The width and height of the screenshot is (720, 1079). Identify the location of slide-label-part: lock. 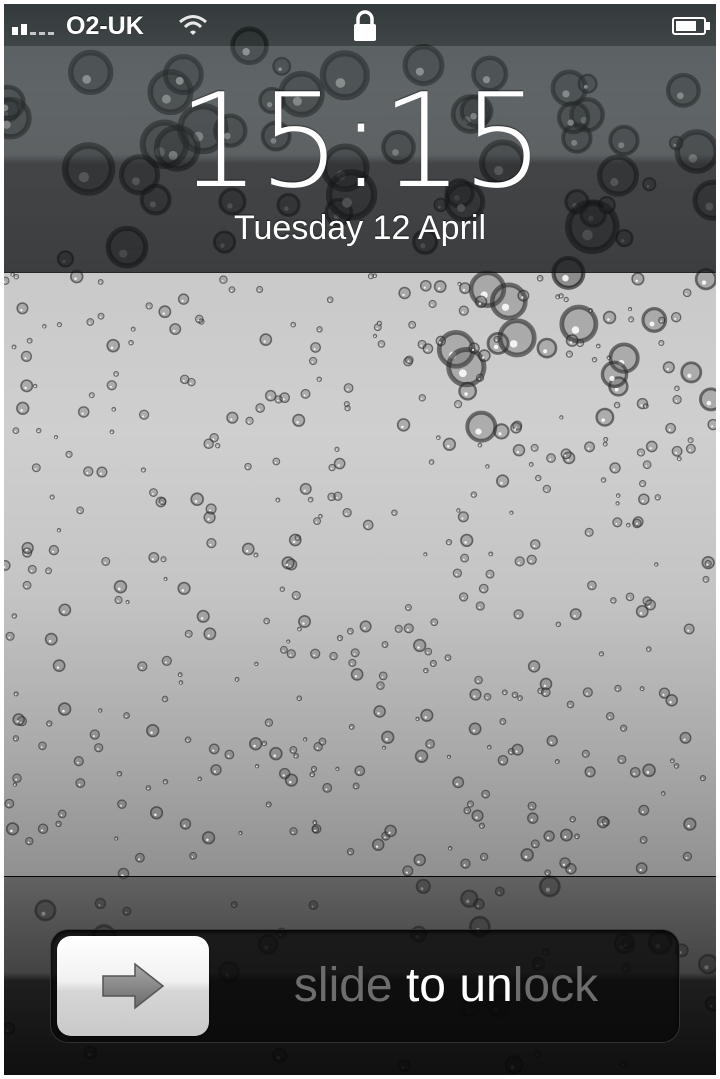
(555, 985).